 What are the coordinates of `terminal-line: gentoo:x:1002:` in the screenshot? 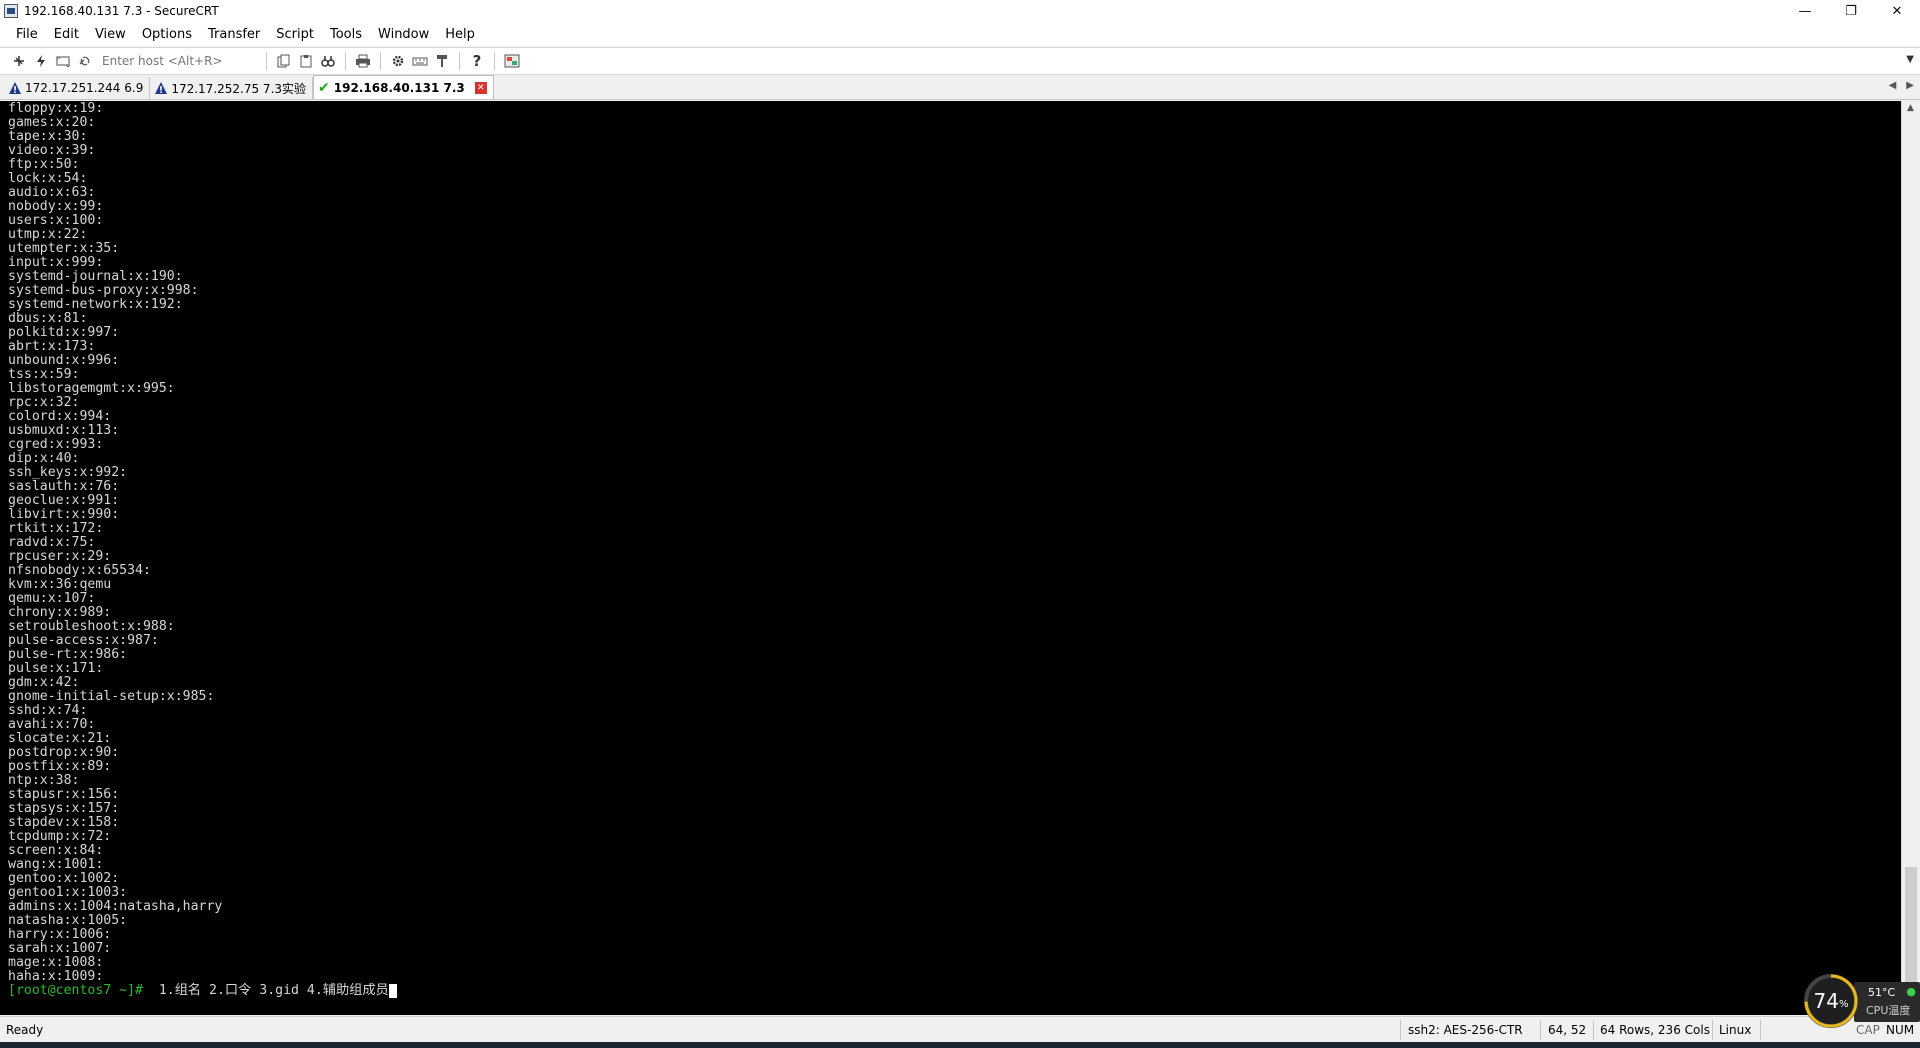 It's located at (64, 878).